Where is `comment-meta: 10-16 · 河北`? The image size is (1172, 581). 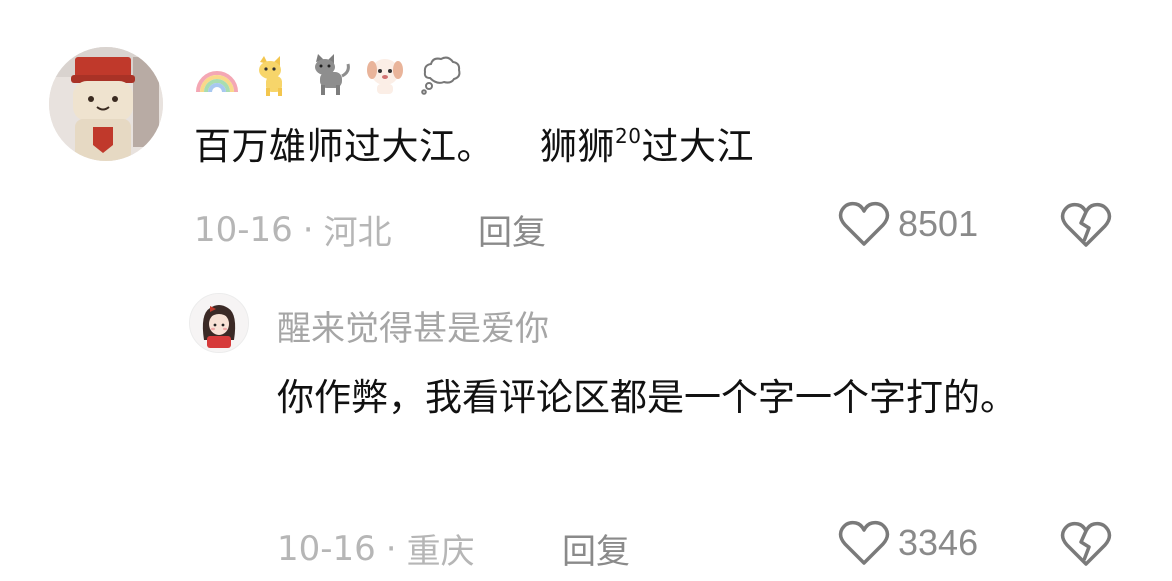 comment-meta: 10-16 · 河北 is located at coordinates (293, 229).